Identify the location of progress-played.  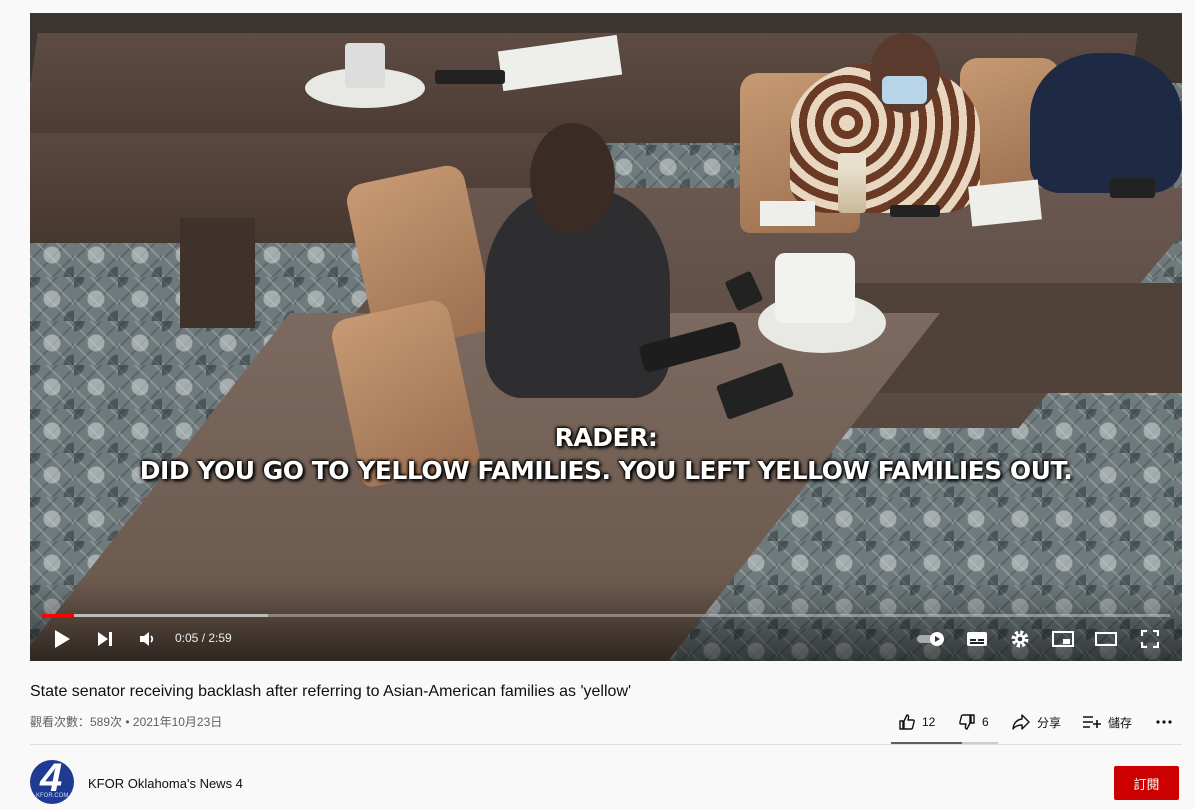
(58, 615).